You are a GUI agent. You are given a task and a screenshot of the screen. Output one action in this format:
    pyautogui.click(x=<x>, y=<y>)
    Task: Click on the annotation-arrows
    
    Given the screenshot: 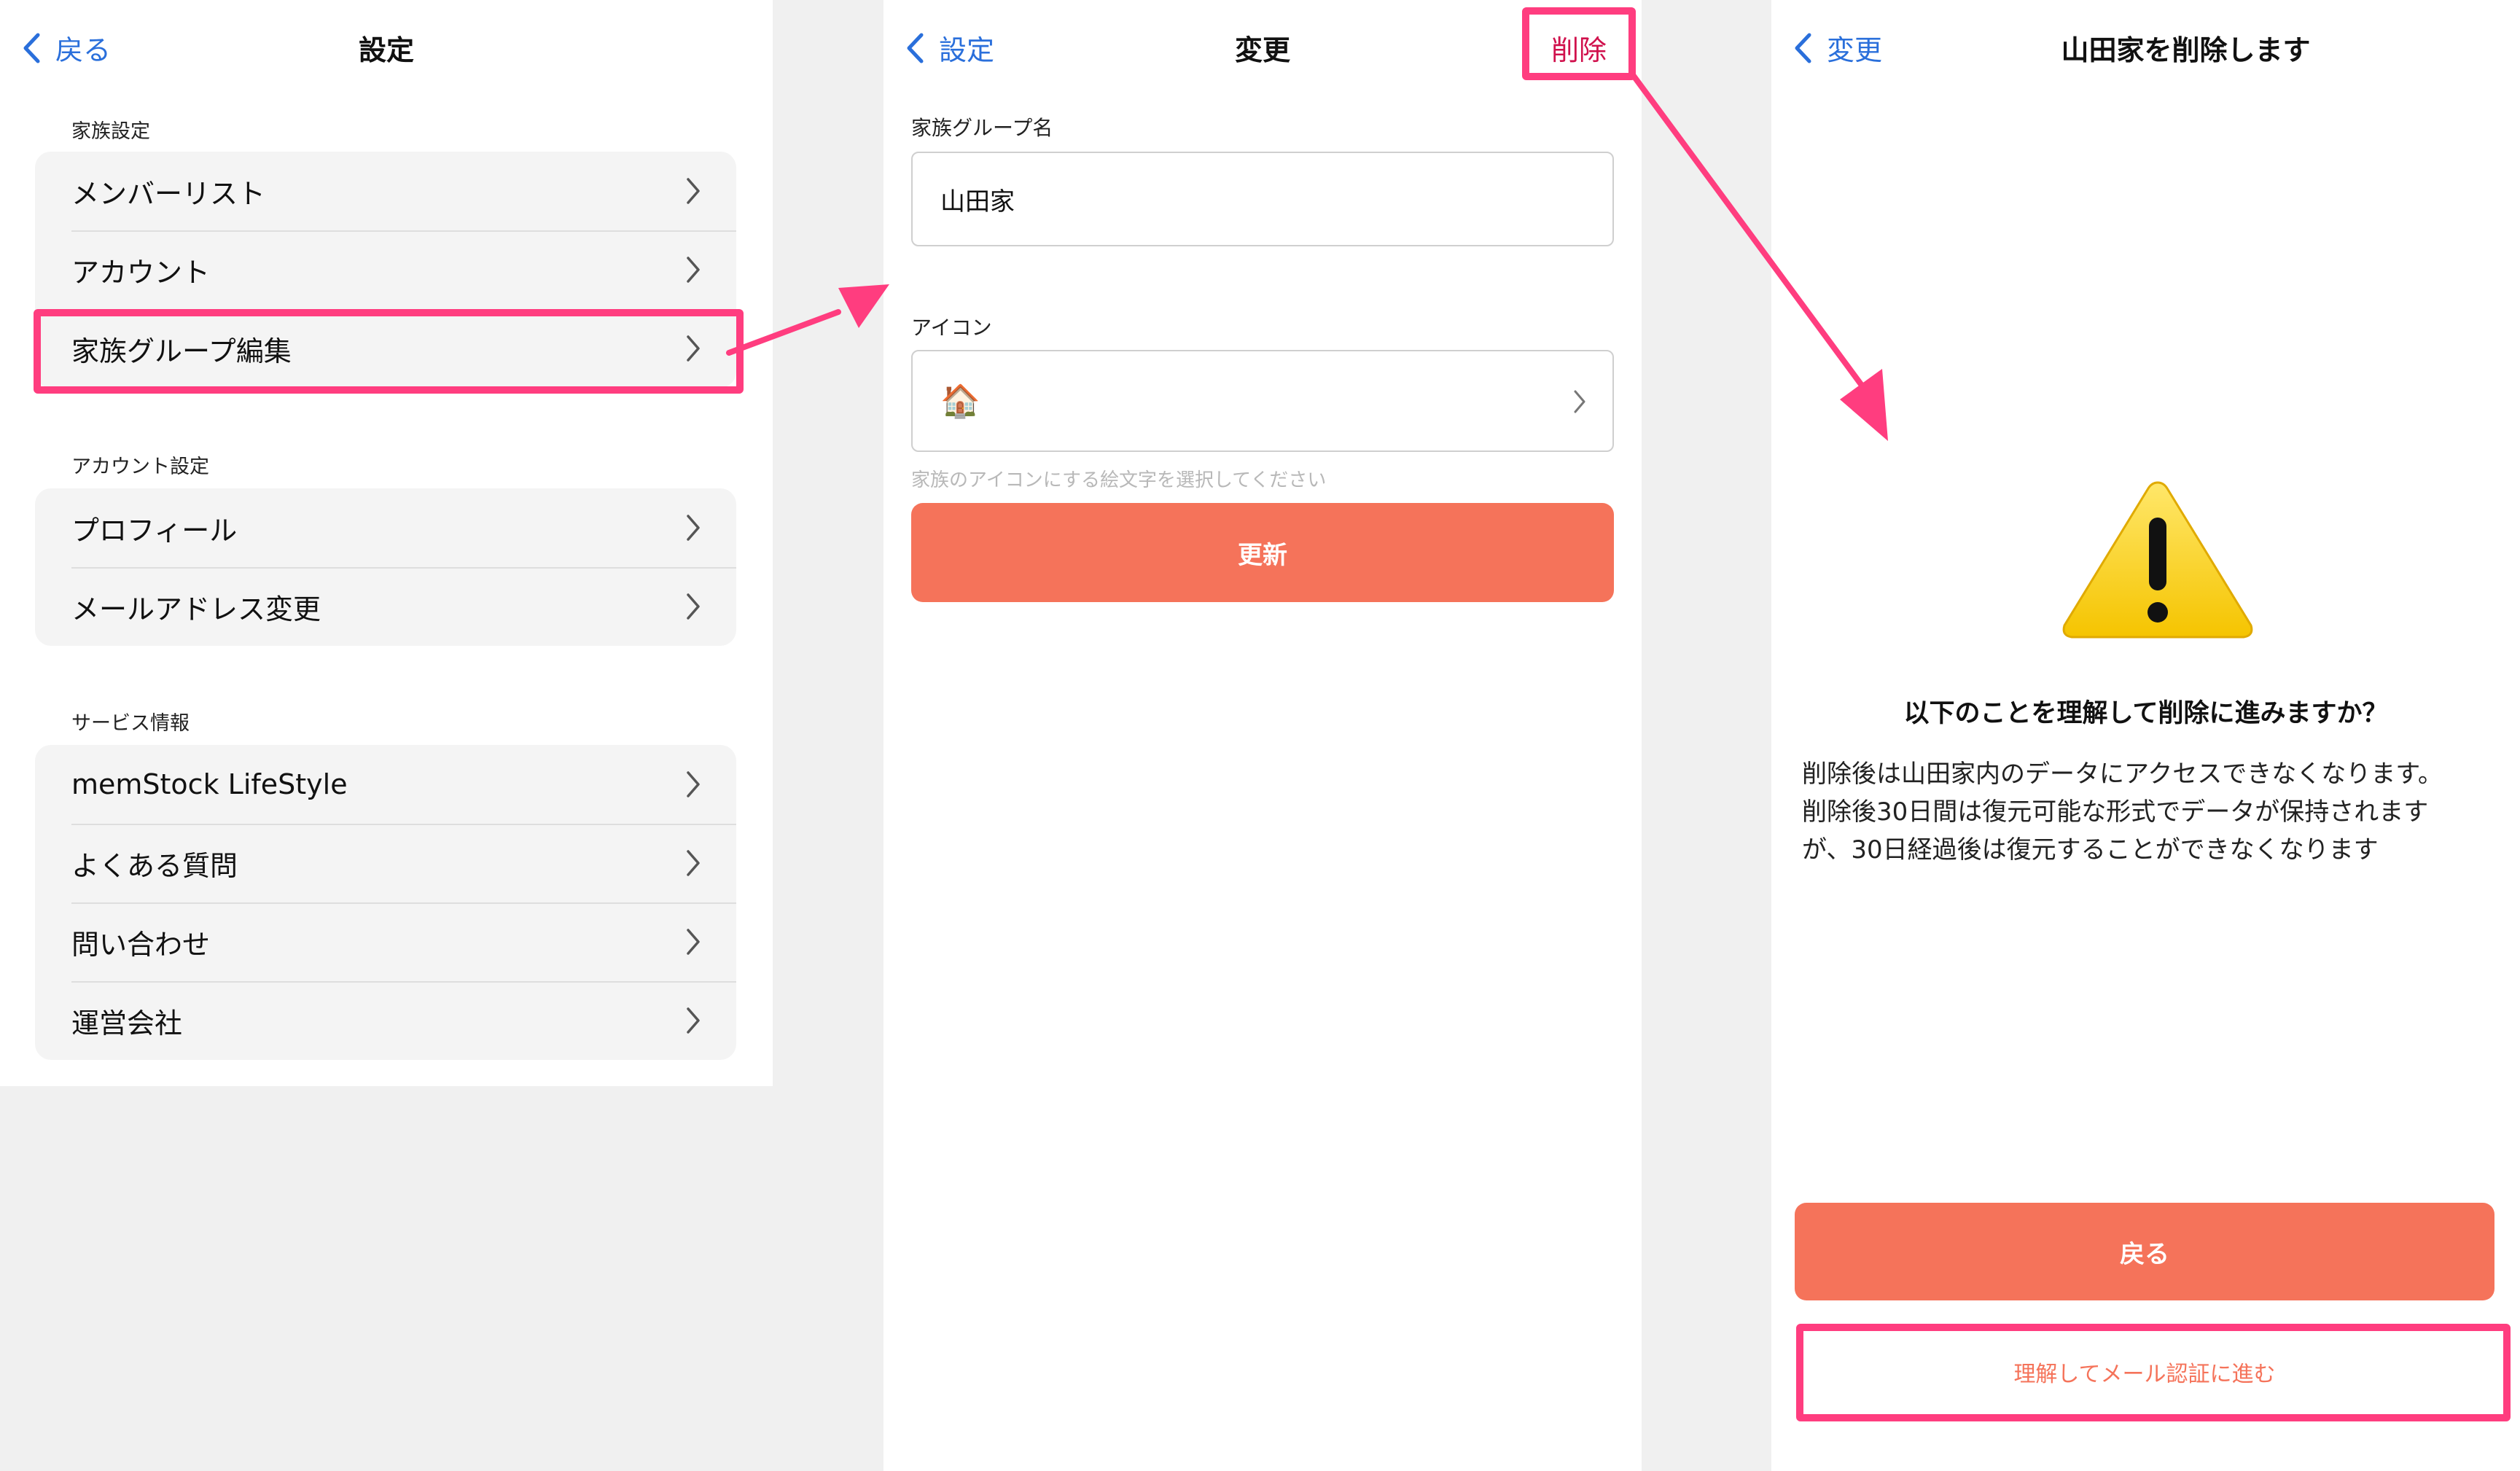 What is the action you would take?
    pyautogui.click(x=1307, y=256)
    